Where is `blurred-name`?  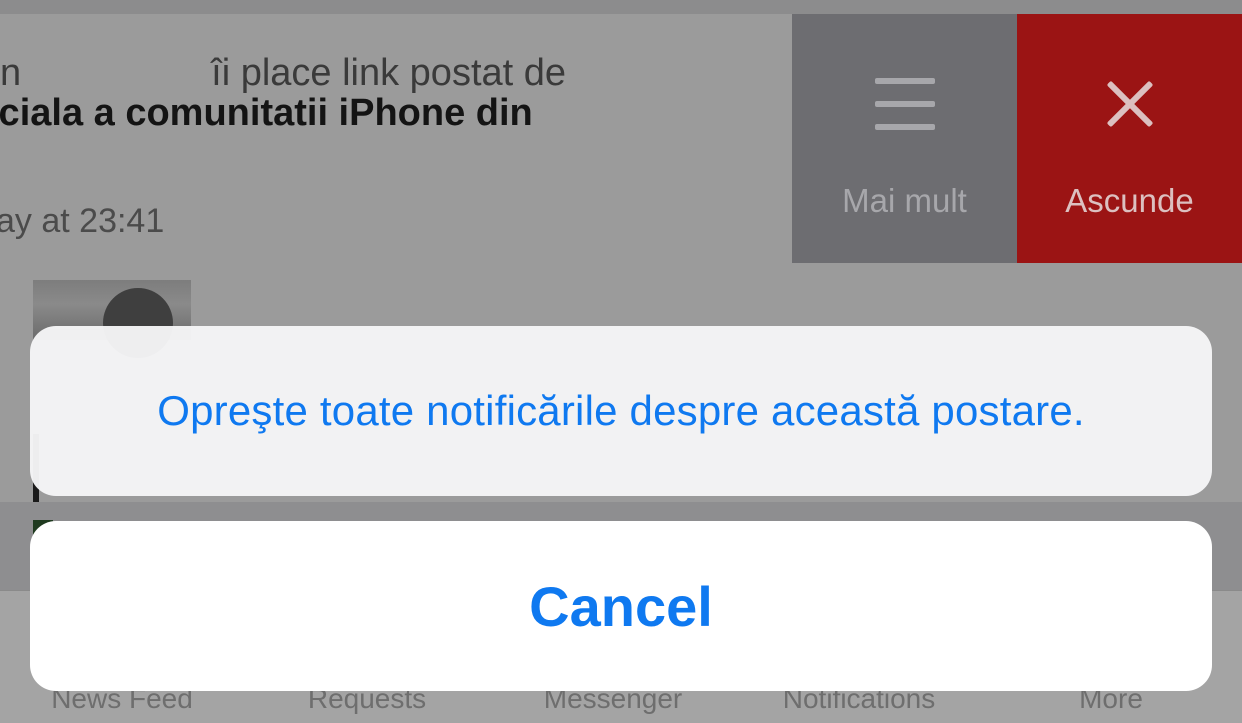 blurred-name is located at coordinates (116, 75).